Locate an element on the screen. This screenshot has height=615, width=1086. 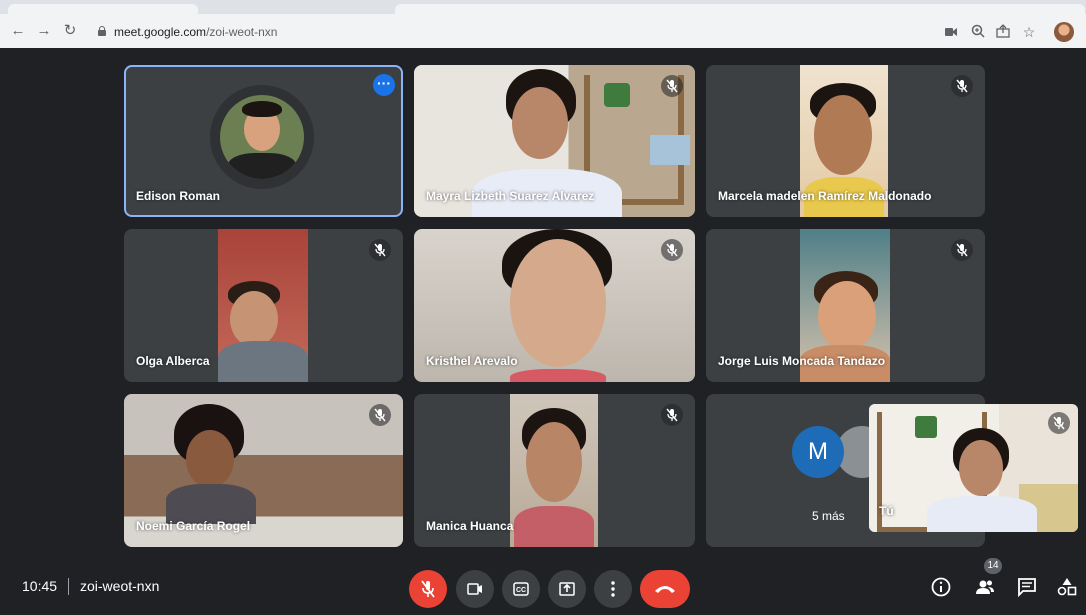
self-label: Tú is located at coordinates (886, 511).